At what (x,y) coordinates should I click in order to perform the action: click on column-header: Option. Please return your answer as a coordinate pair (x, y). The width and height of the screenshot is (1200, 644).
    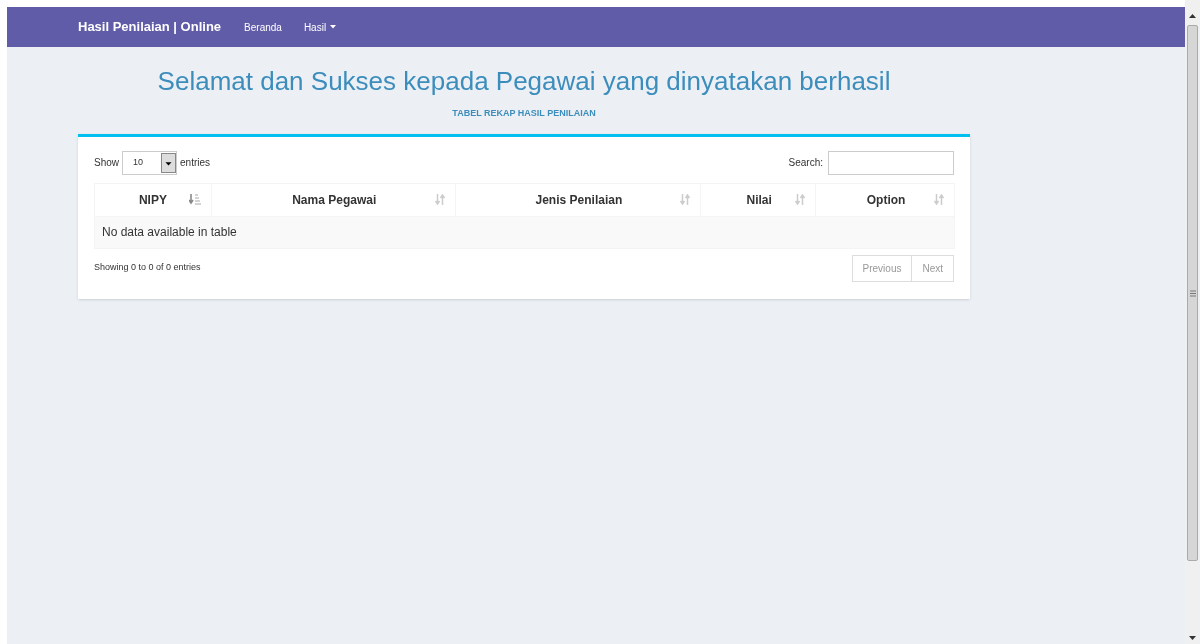
    Looking at the image, I should click on (885, 199).